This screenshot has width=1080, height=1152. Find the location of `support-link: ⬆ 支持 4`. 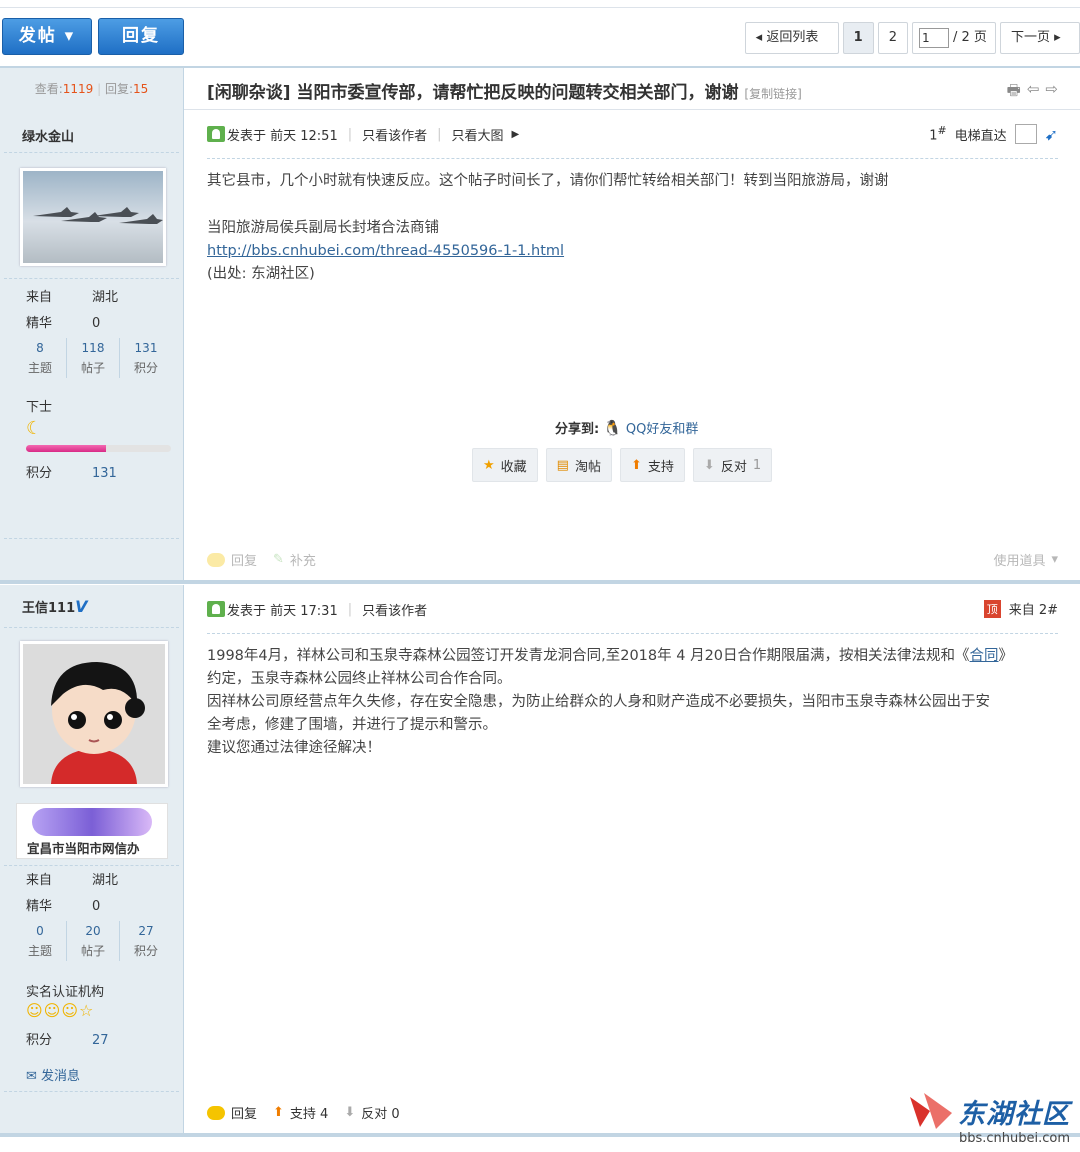

support-link: ⬆ 支持 4 is located at coordinates (300, 1112).